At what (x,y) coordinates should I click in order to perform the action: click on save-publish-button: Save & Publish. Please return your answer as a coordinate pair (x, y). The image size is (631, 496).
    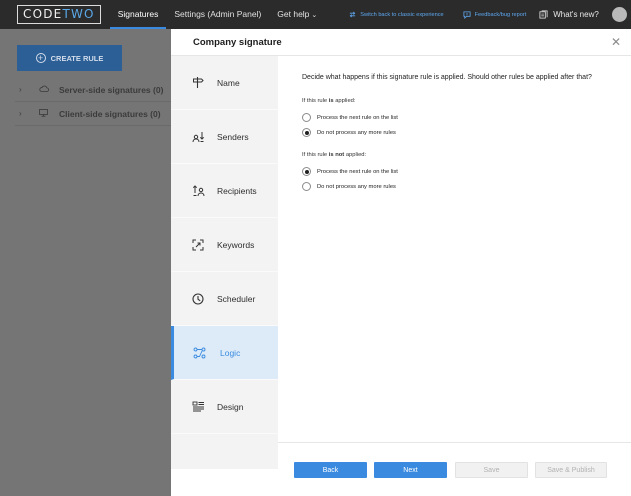
    Looking at the image, I should click on (571, 470).